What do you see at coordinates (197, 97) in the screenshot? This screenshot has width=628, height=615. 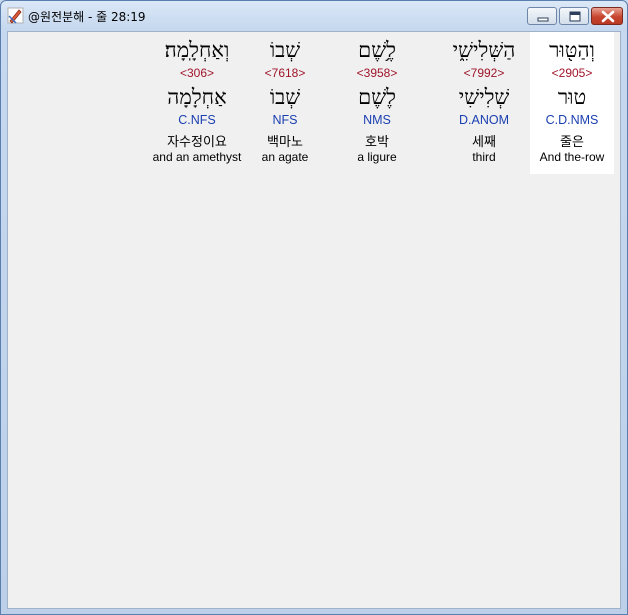 I see `hebrew-lemma: אַחְלָמָה` at bounding box center [197, 97].